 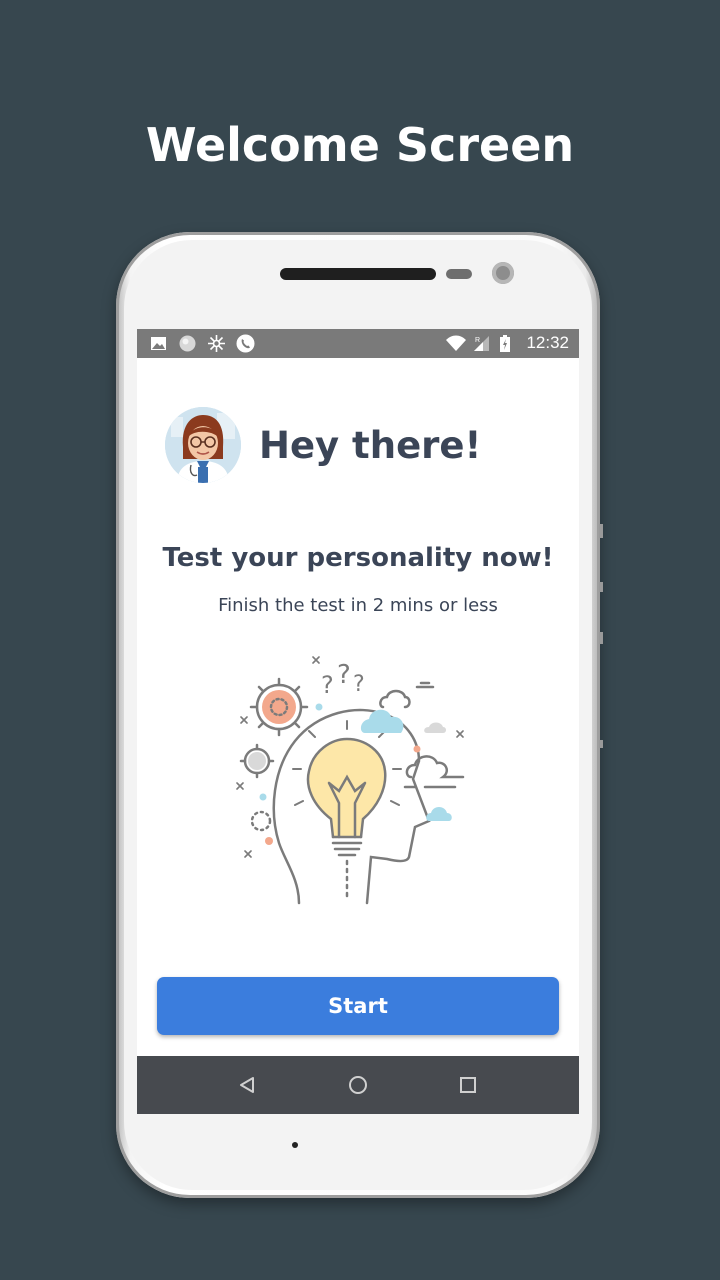 What do you see at coordinates (358, 558) in the screenshot?
I see `test-title: Test your personality now!` at bounding box center [358, 558].